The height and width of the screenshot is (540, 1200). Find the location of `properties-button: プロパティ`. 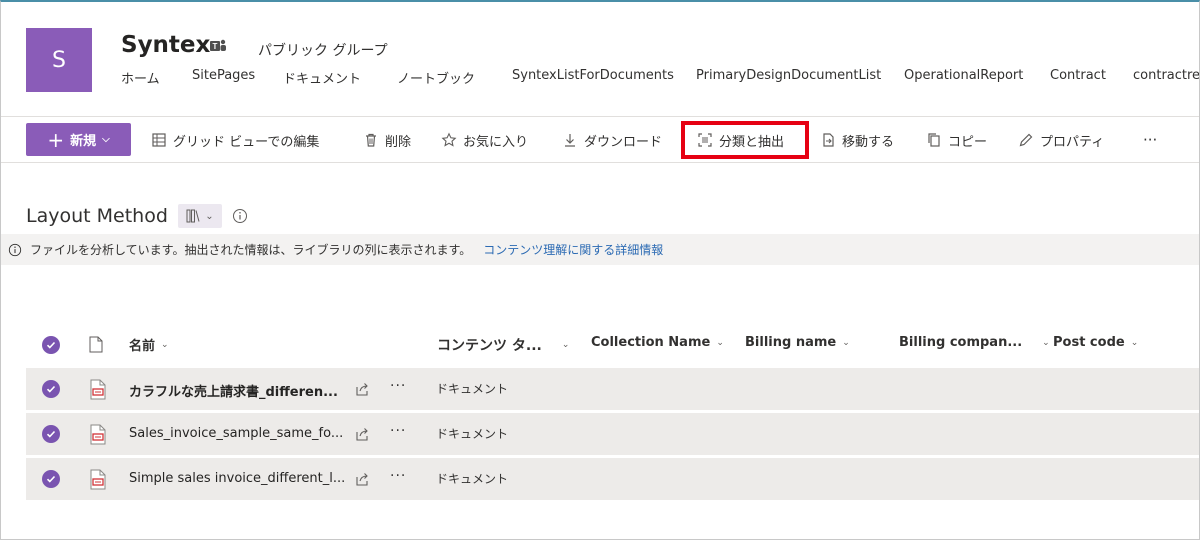

properties-button: プロパティ is located at coordinates (1061, 140).